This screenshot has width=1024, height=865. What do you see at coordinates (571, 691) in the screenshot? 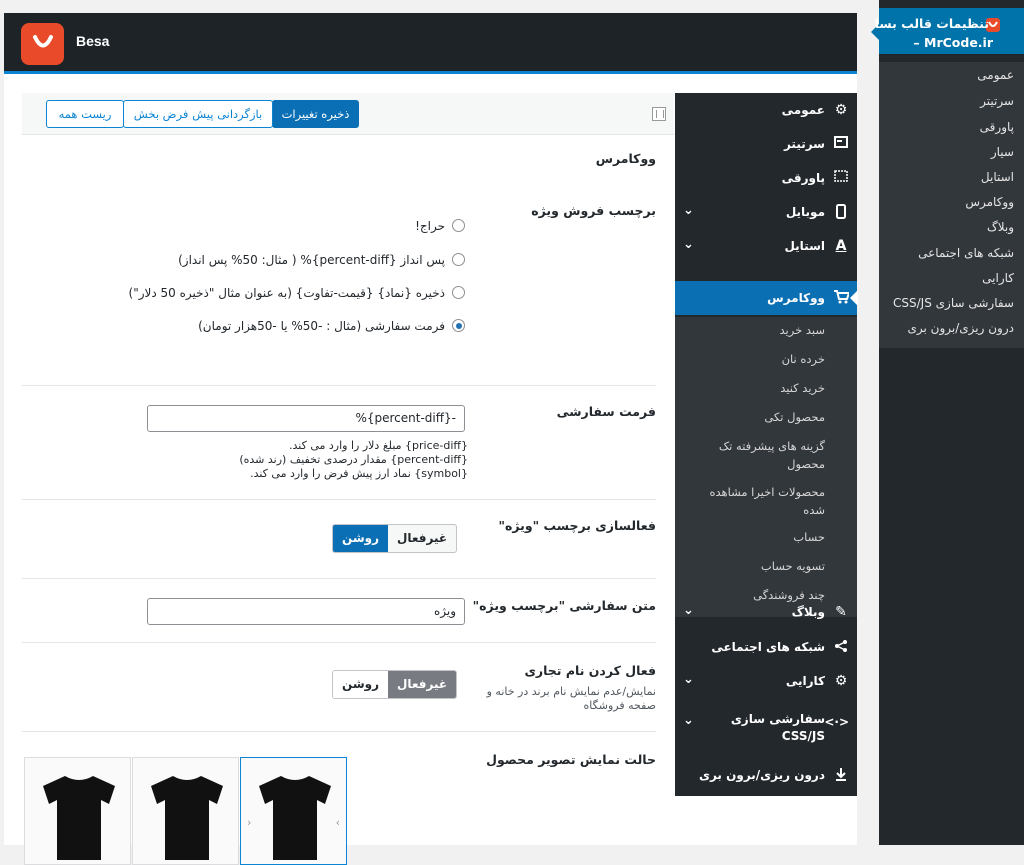
I see `brand-name-desc: نمایش/عدم نمایش نام برند در خانه و` at bounding box center [571, 691].